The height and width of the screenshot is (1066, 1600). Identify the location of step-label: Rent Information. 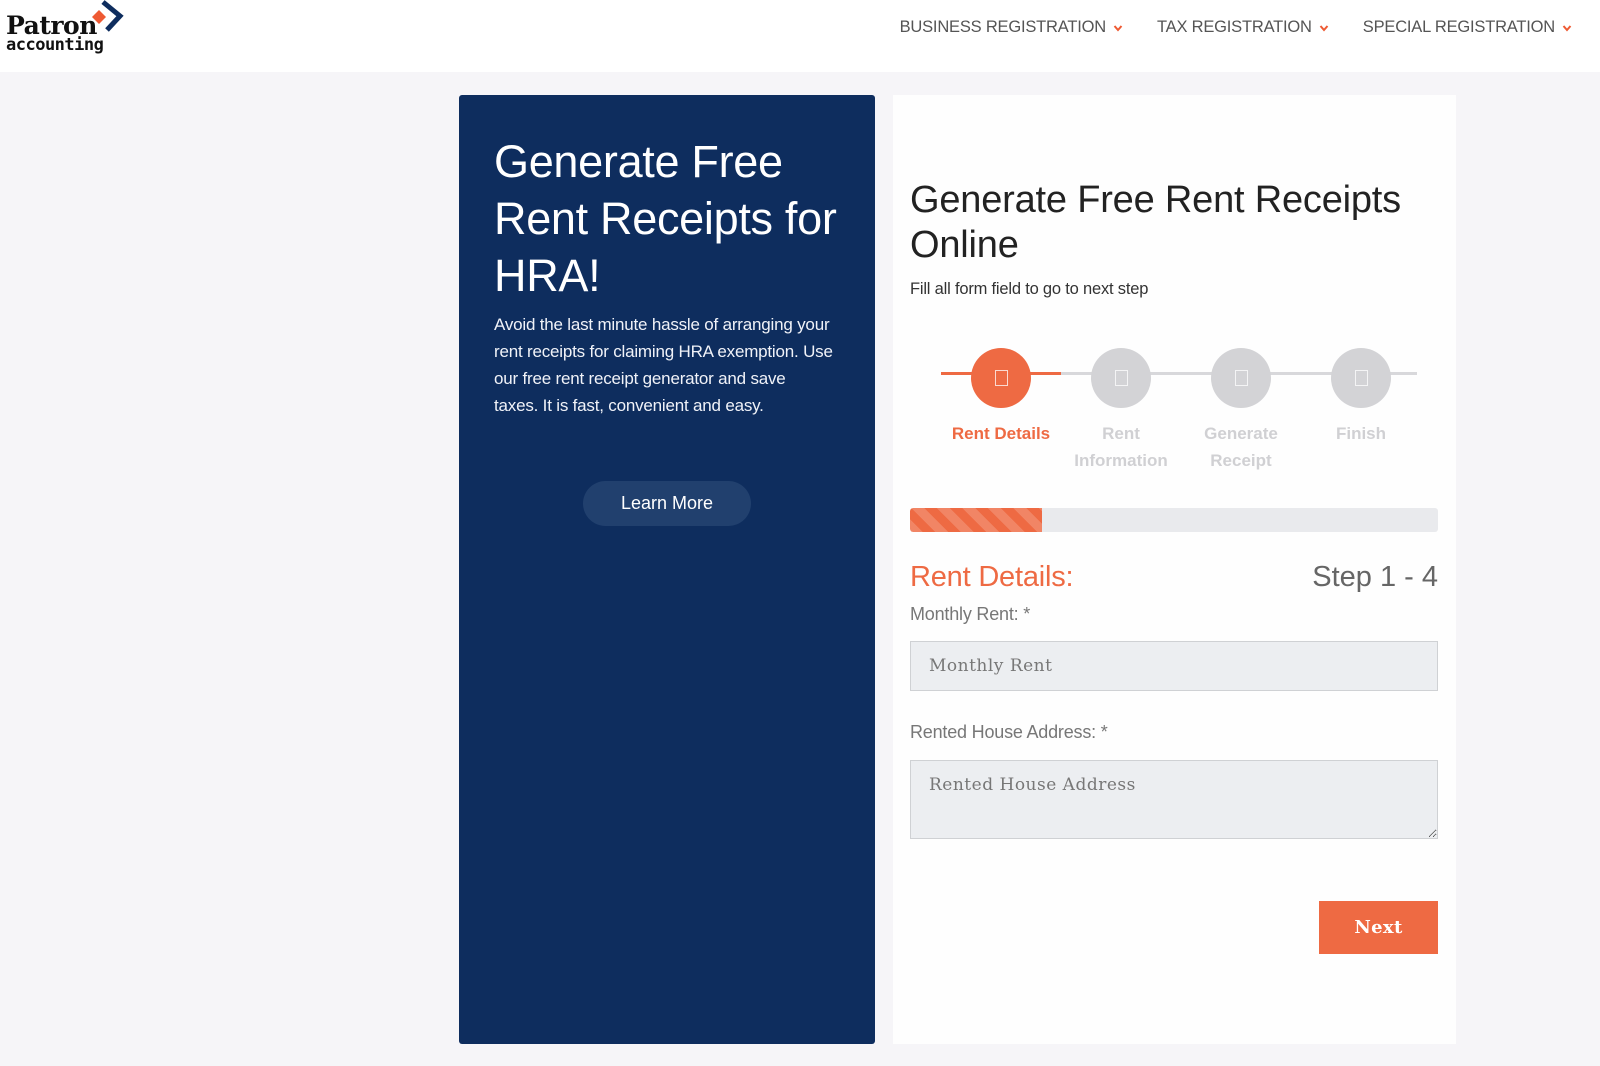
(1121, 447).